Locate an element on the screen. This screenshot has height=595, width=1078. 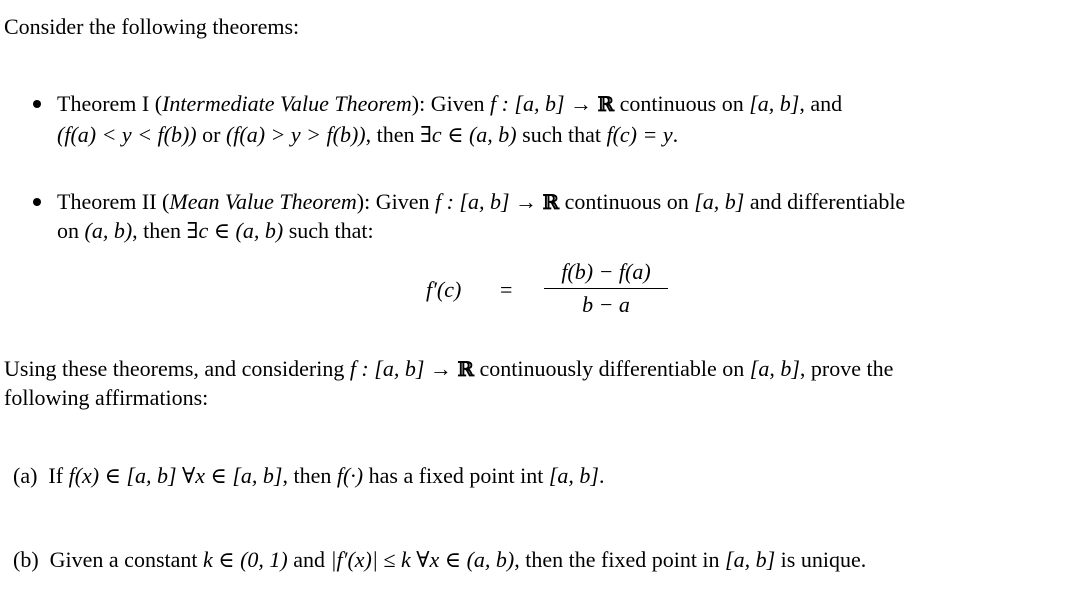
item-math: |f′(x)| ≤ k ∀x ∈ (a, b) is located at coordinates (422, 559).